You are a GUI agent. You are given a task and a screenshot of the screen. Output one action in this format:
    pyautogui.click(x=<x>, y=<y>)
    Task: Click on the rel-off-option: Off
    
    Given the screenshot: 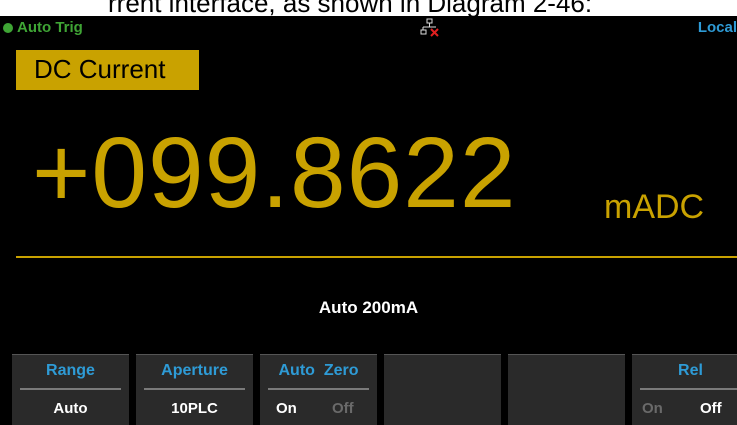 What is the action you would take?
    pyautogui.click(x=711, y=408)
    